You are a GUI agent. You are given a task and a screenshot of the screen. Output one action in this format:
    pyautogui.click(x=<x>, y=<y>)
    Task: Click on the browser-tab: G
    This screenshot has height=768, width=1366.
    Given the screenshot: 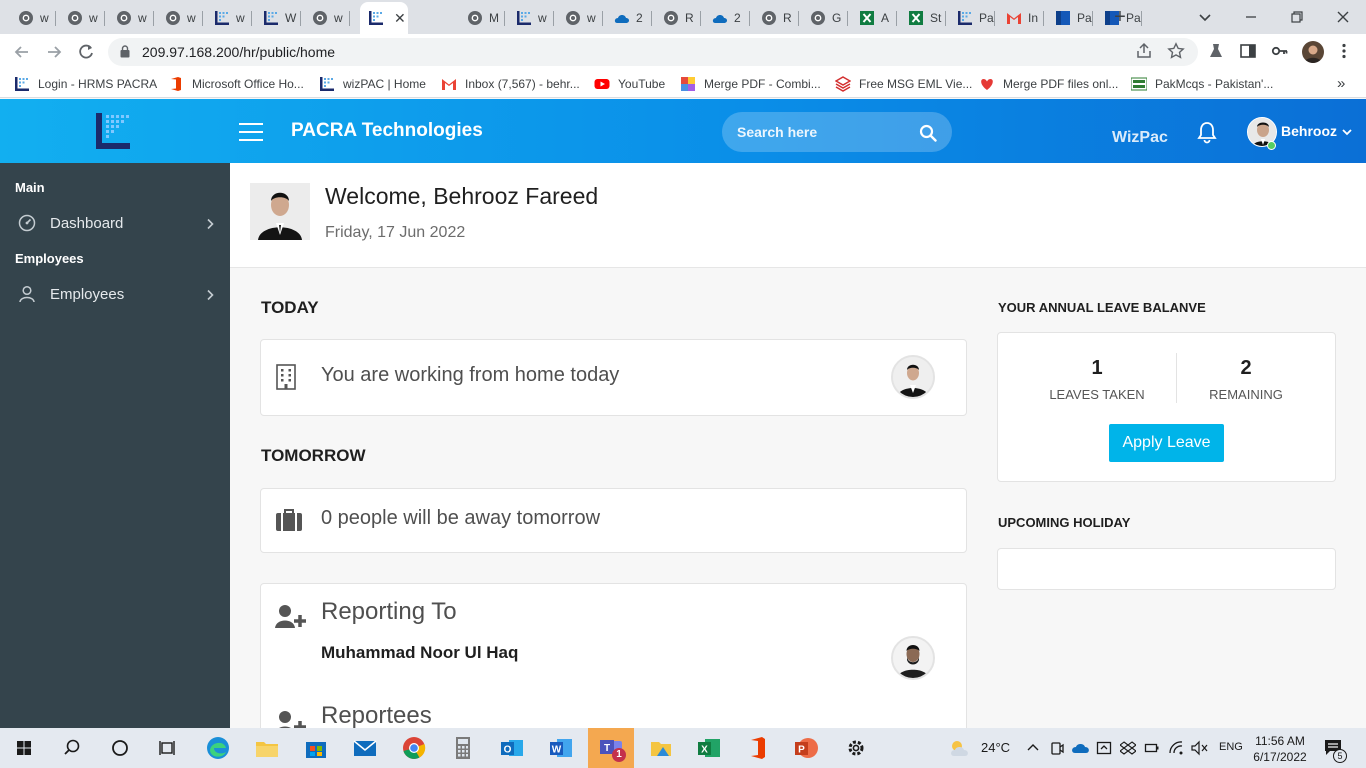 What is the action you would take?
    pyautogui.click(x=824, y=18)
    